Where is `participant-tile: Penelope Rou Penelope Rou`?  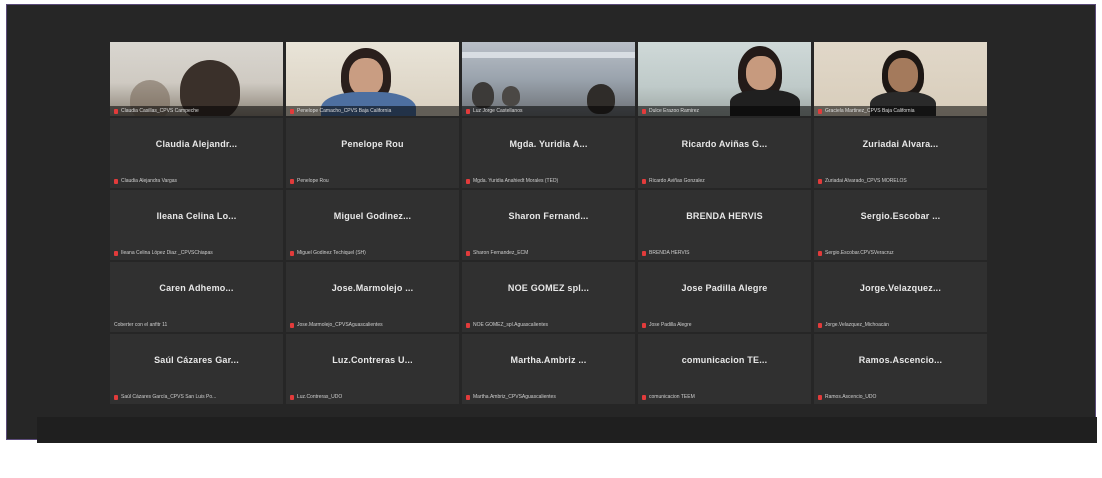 participant-tile: Penelope Rou Penelope Rou is located at coordinates (372, 153).